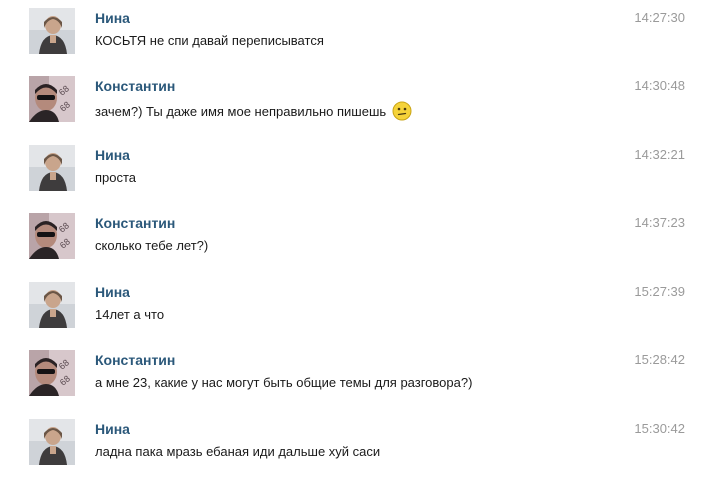 The height and width of the screenshot is (479, 720). I want to click on message-text-content: проста, so click(116, 177).